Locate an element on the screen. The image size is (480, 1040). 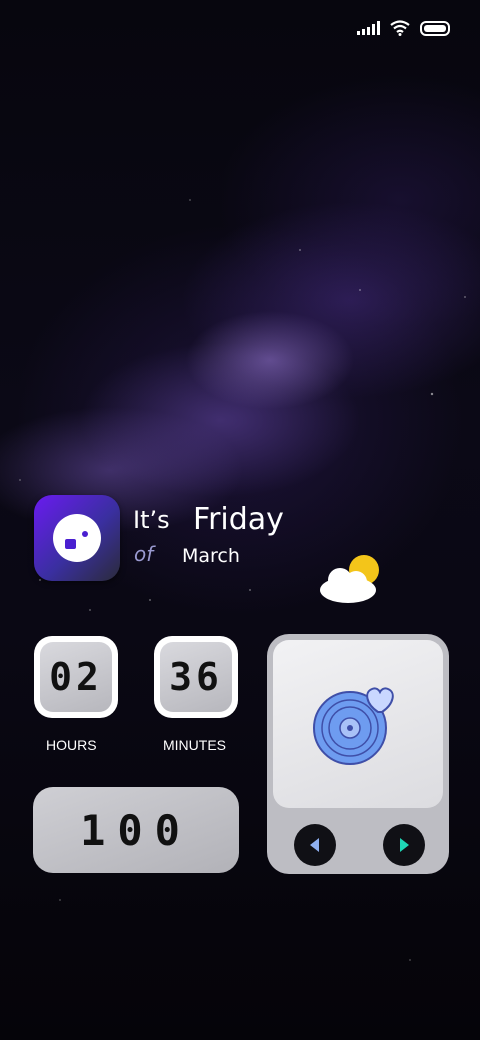
play-icon is located at coordinates (404, 845).